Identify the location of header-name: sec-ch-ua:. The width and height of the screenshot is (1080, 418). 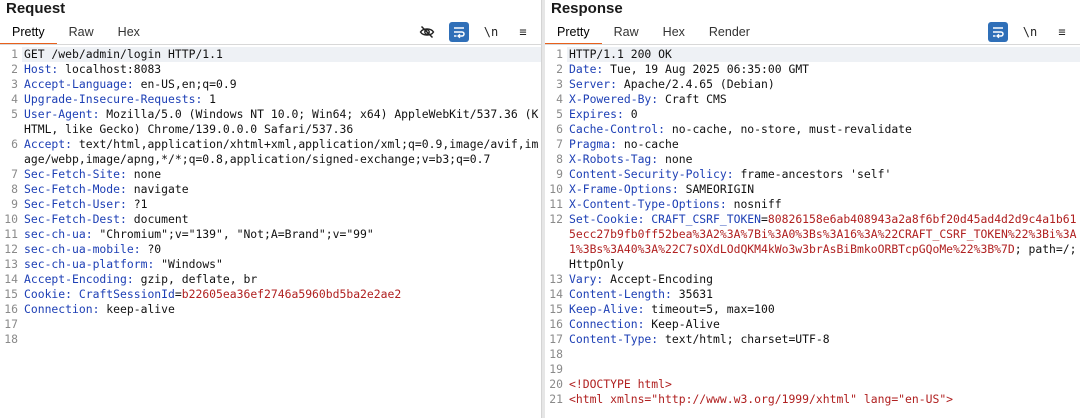
(58, 234).